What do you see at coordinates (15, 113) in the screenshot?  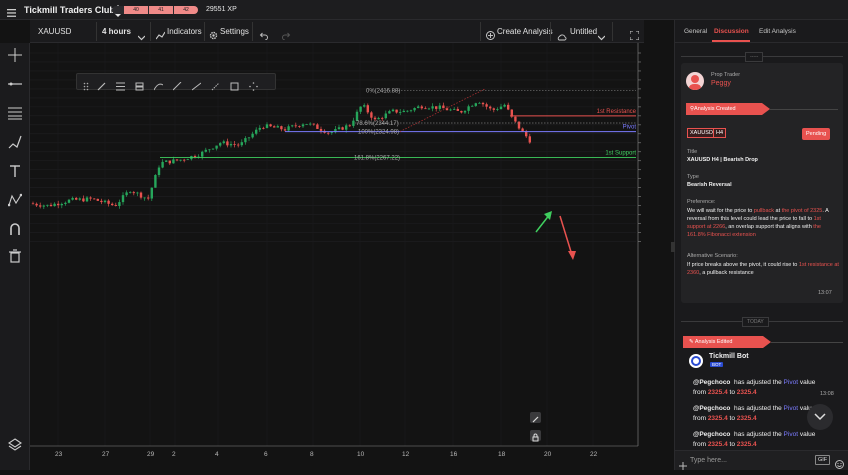 I see `fib-tool` at bounding box center [15, 113].